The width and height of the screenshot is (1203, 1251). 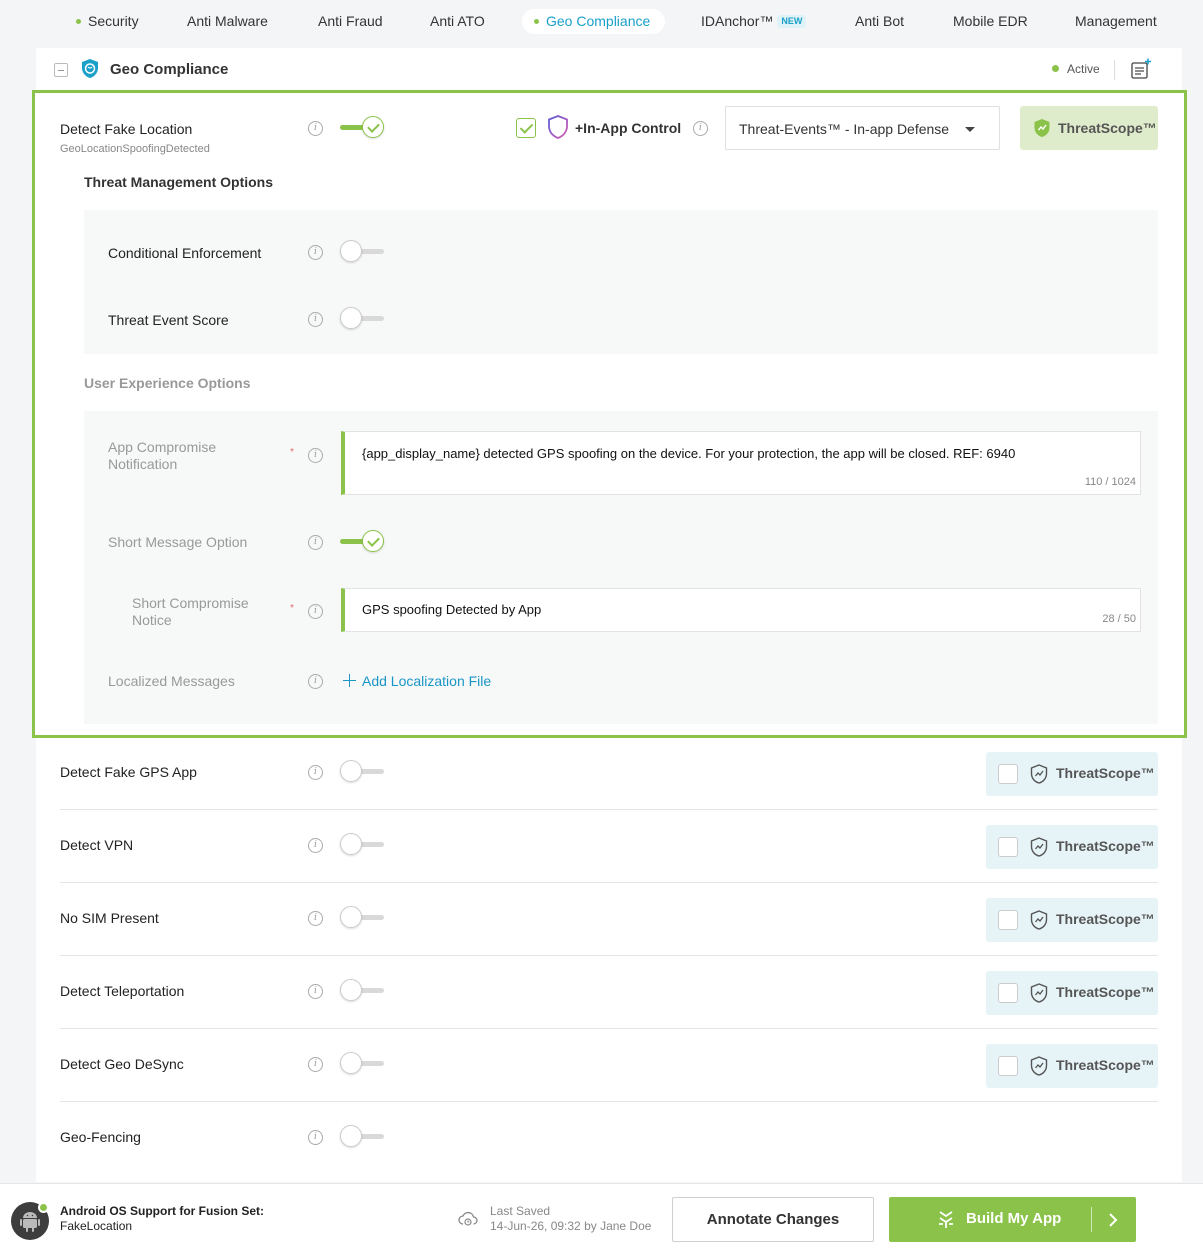 I want to click on detect-geo-desync-toggle, so click(x=363, y=1064).